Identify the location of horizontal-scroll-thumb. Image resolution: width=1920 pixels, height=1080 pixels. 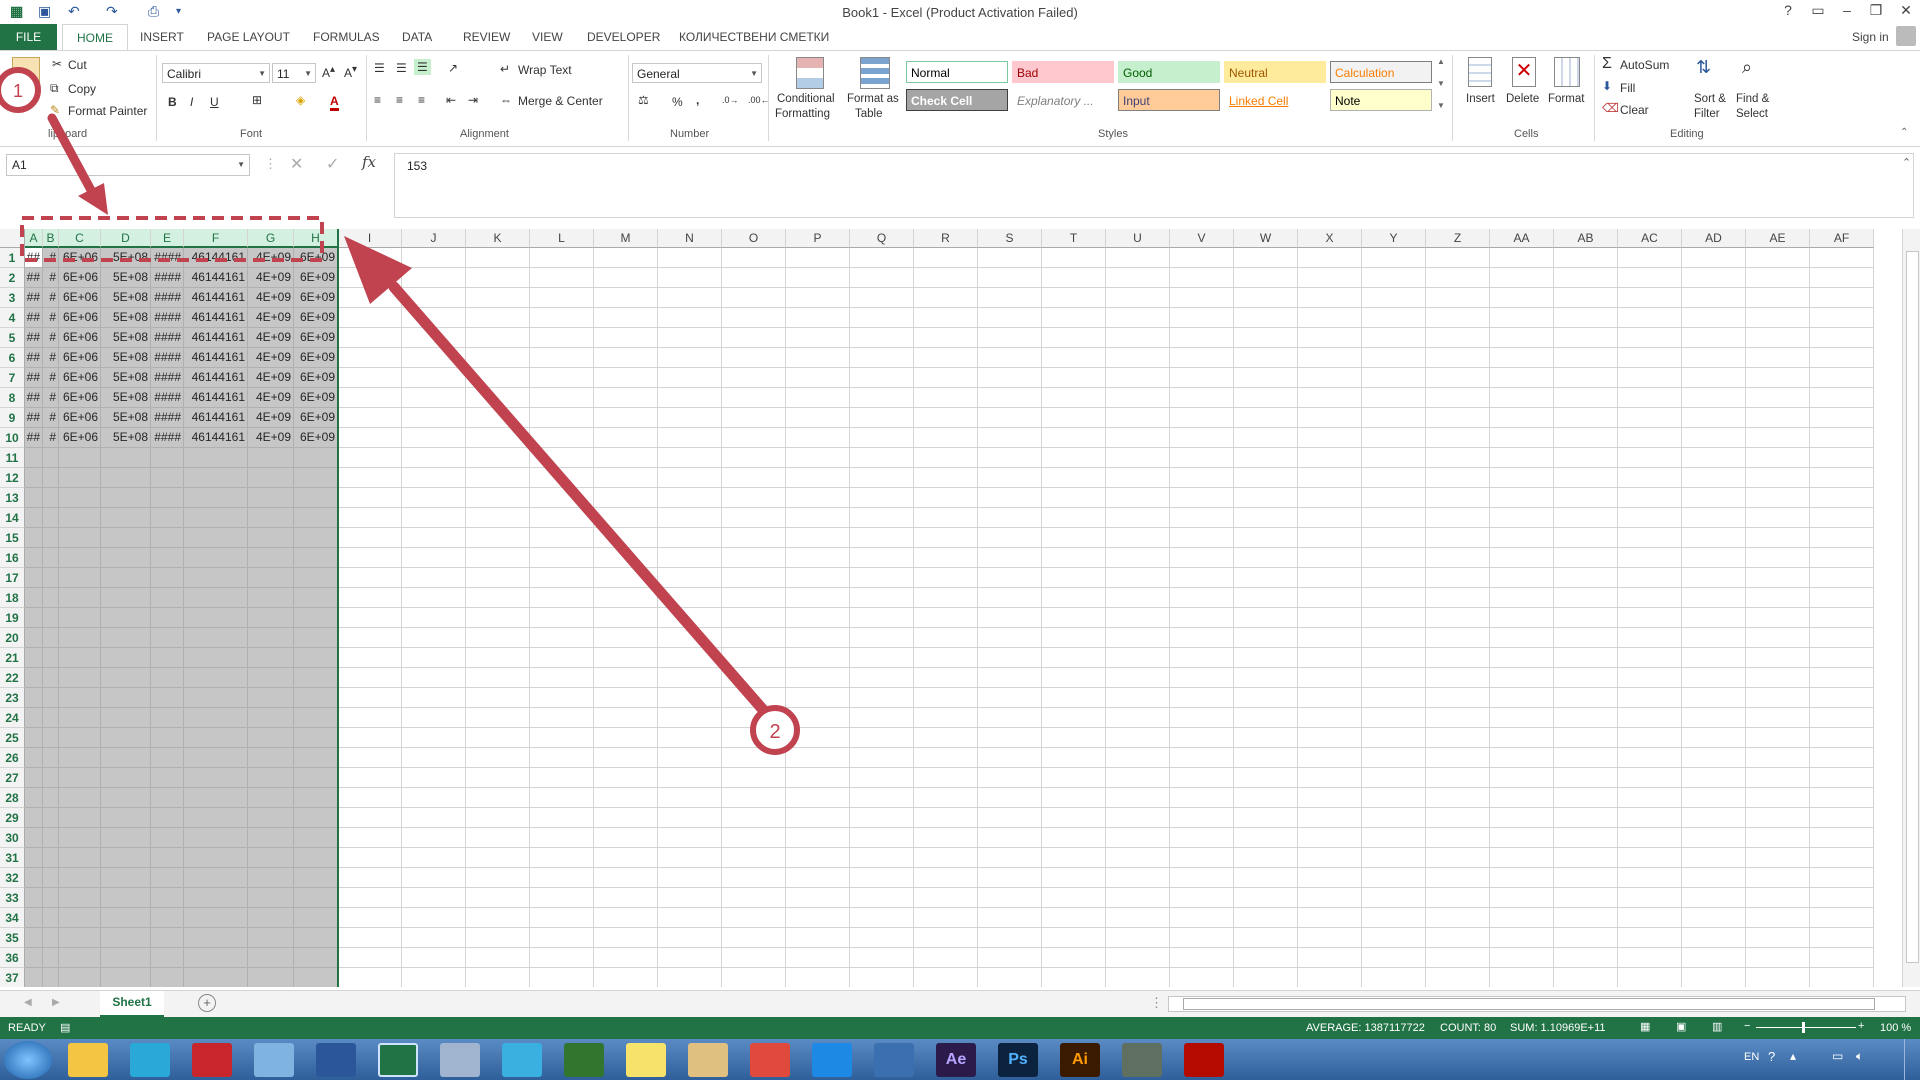
(1529, 1004).